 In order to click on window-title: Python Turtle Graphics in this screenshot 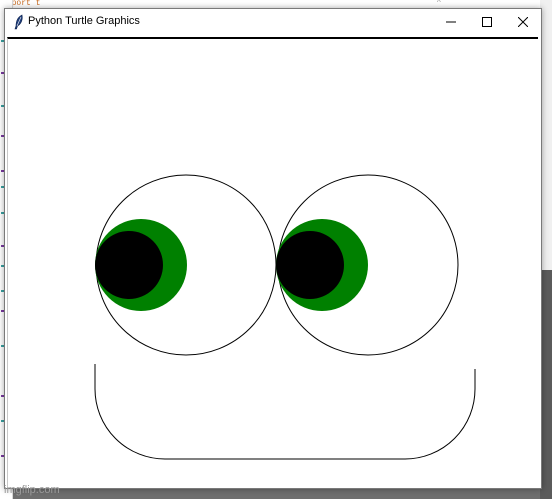, I will do `click(84, 21)`.